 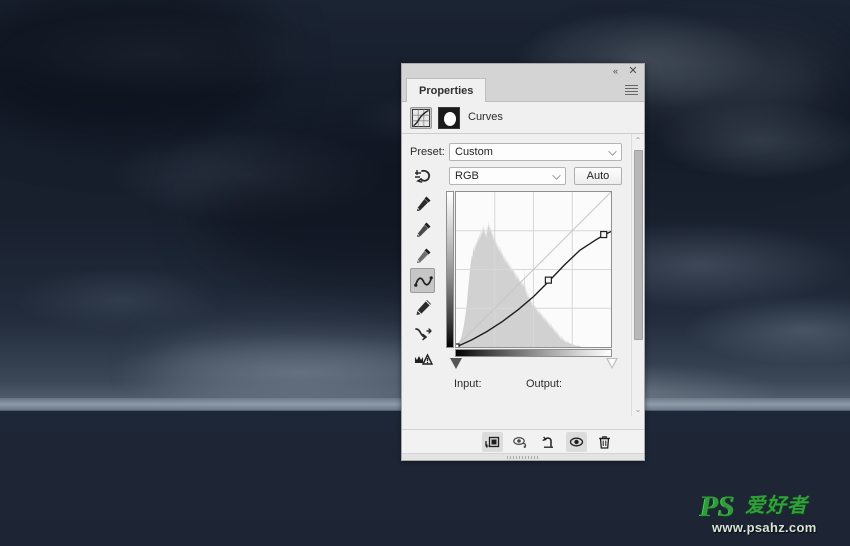 I want to click on preset-select: Custom, so click(x=535, y=152).